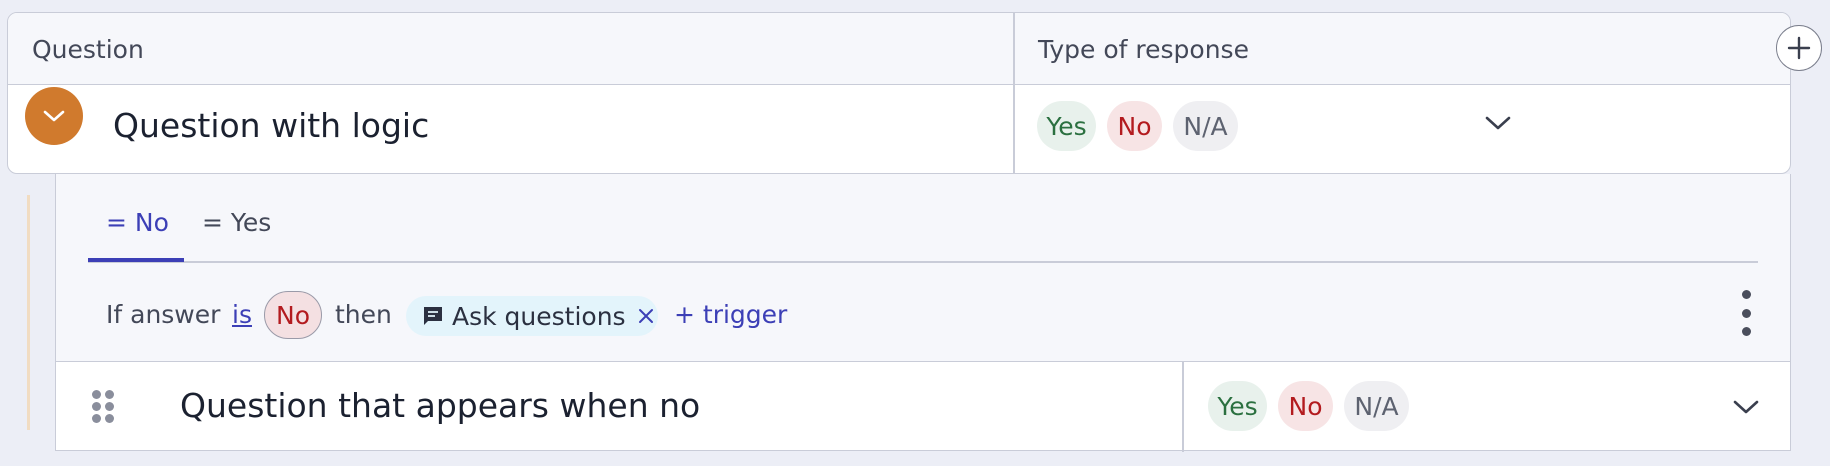 Image resolution: width=1830 pixels, height=466 pixels. Describe the element at coordinates (137, 222) in the screenshot. I see `tab-equals-no: = No` at that location.